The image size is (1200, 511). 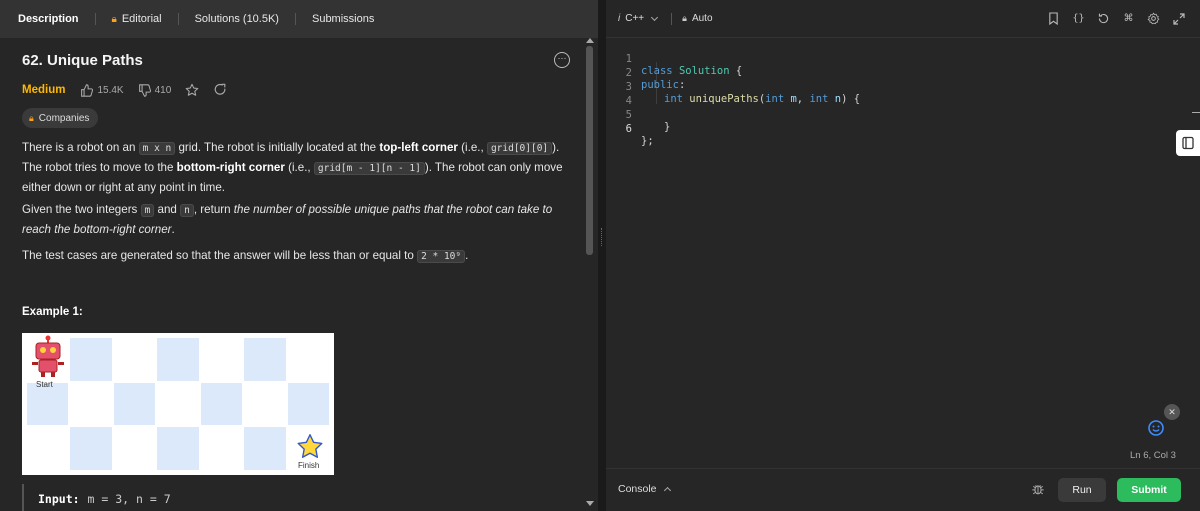 I want to click on language-prefix: i, so click(x=619, y=18).